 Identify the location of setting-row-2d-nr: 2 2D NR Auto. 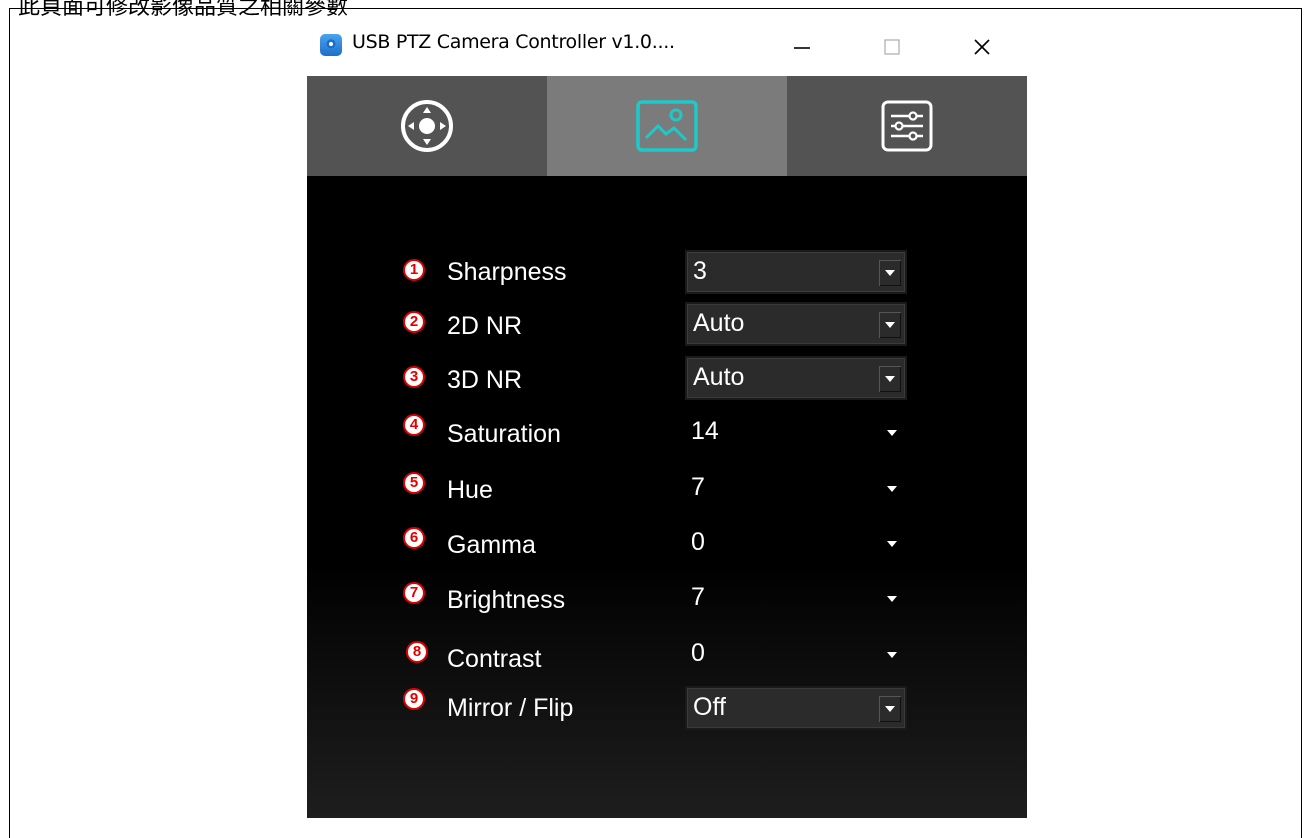
(667, 326).